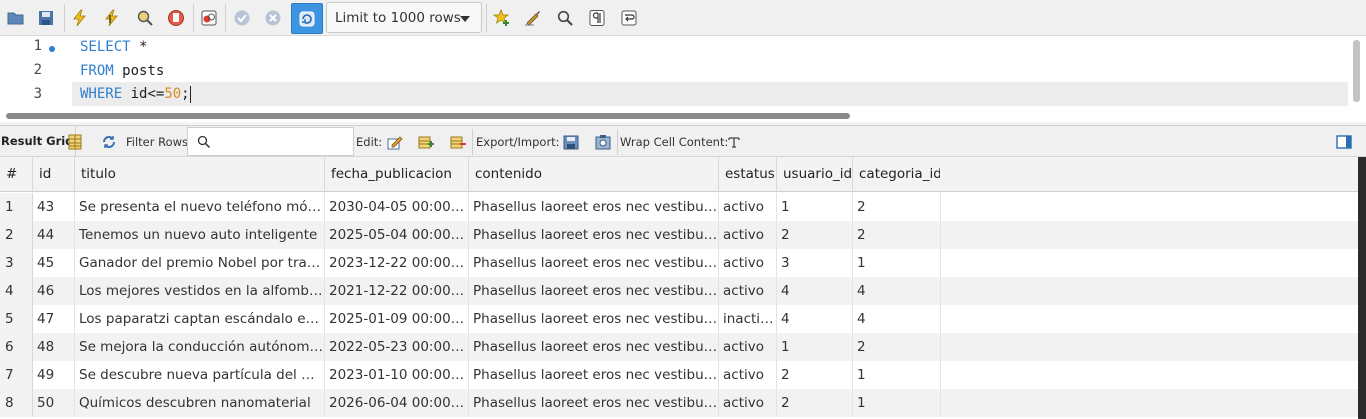  What do you see at coordinates (426, 142) in the screenshot?
I see `insert-row-button` at bounding box center [426, 142].